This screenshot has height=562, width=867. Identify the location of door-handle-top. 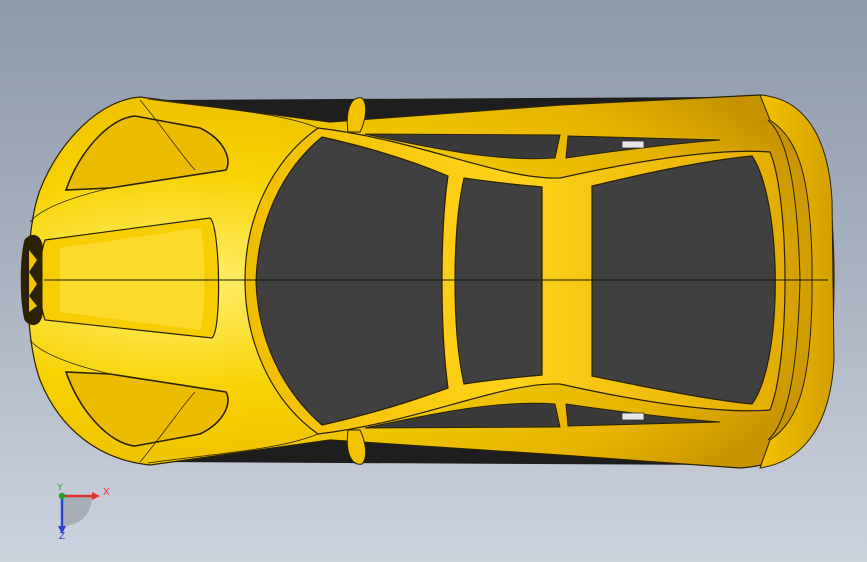
(633, 144).